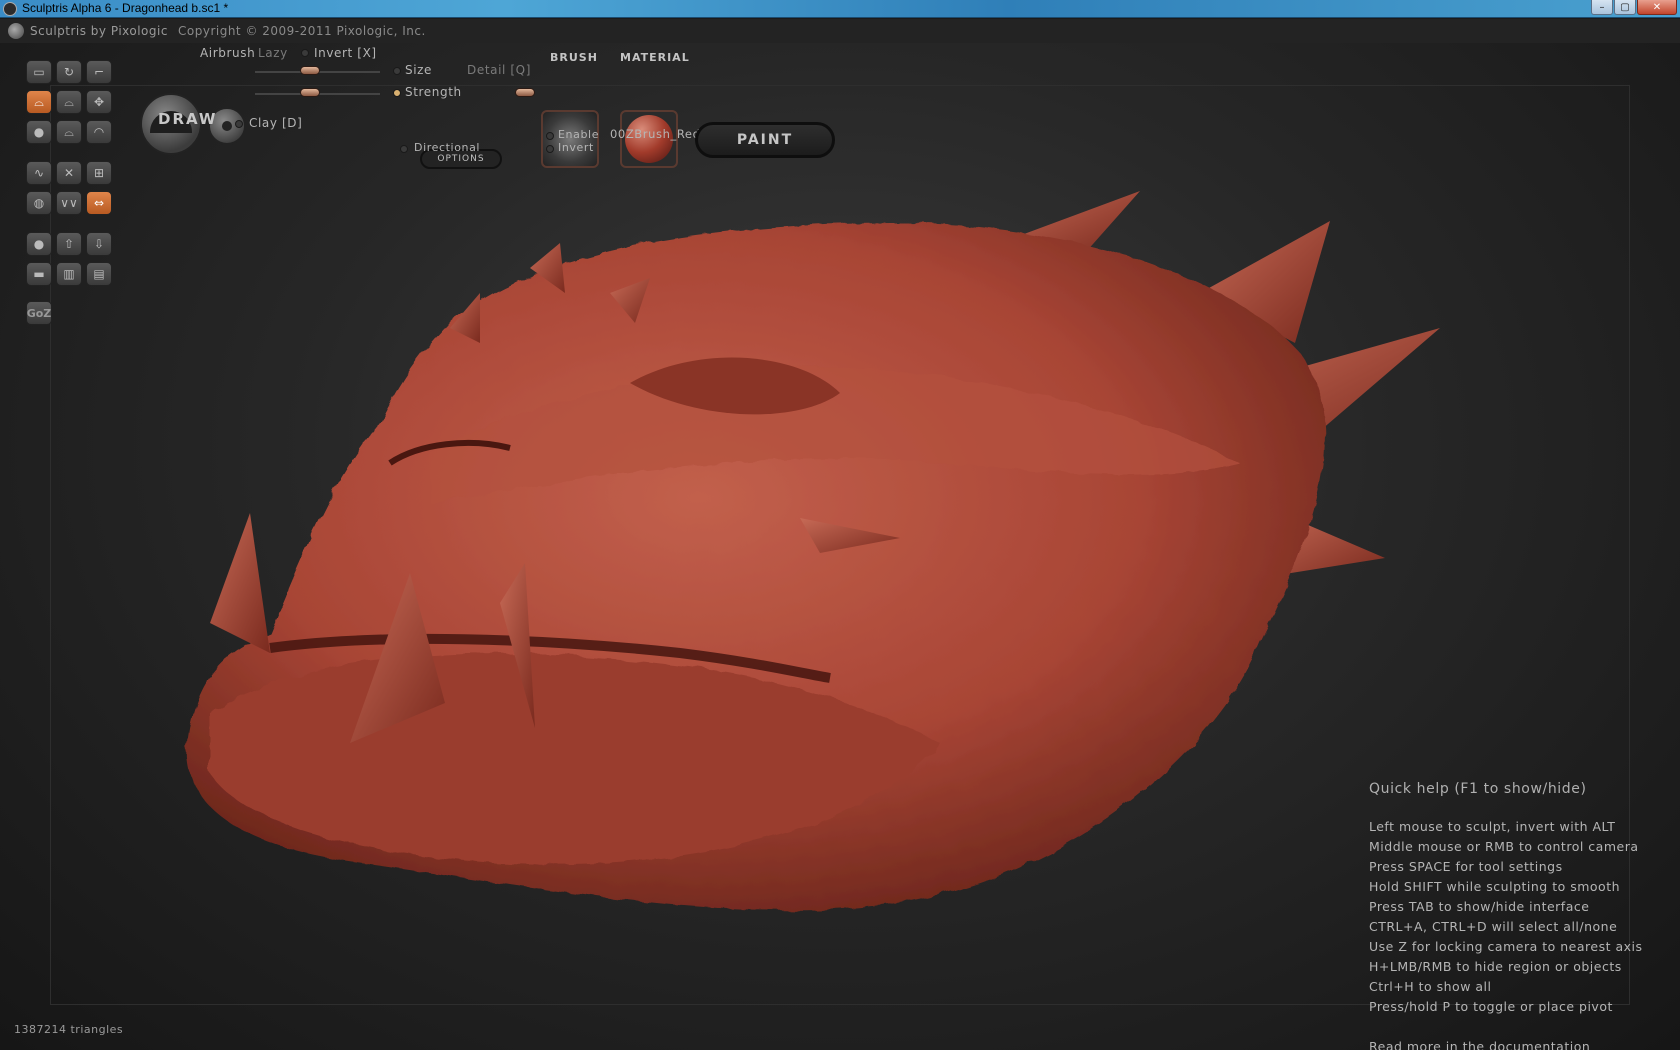  I want to click on documentation-link: Read more in the documentation, so click(1519, 1044).